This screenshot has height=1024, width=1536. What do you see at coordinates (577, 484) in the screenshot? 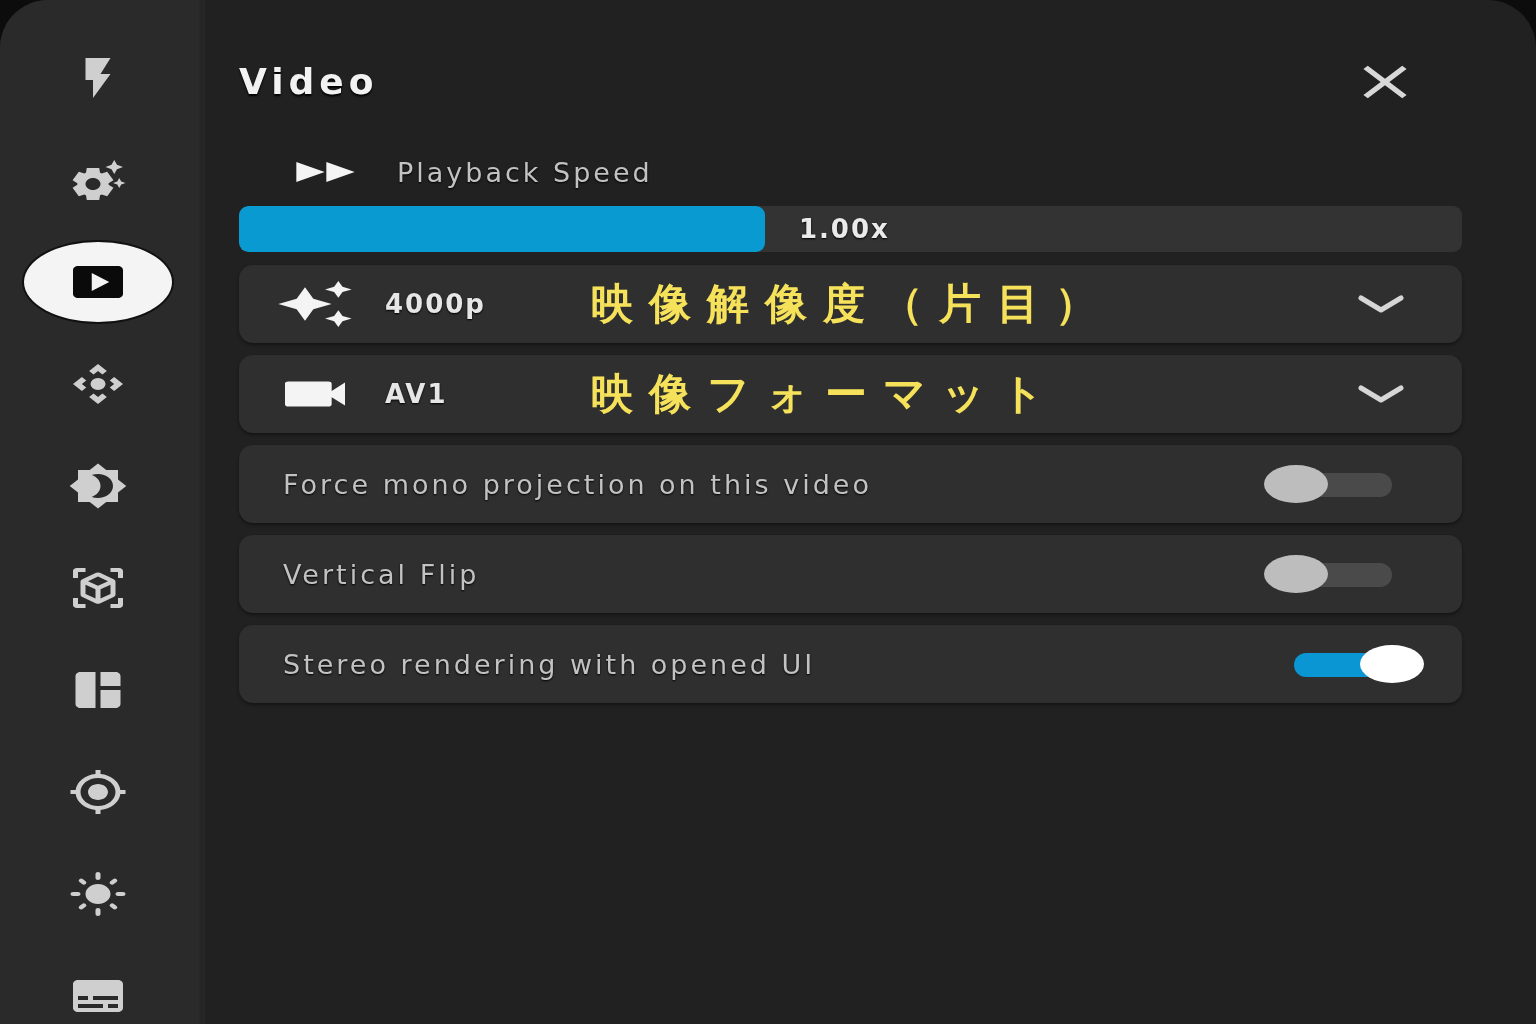
I see `toggle-label: Force mono projection on this video` at bounding box center [577, 484].